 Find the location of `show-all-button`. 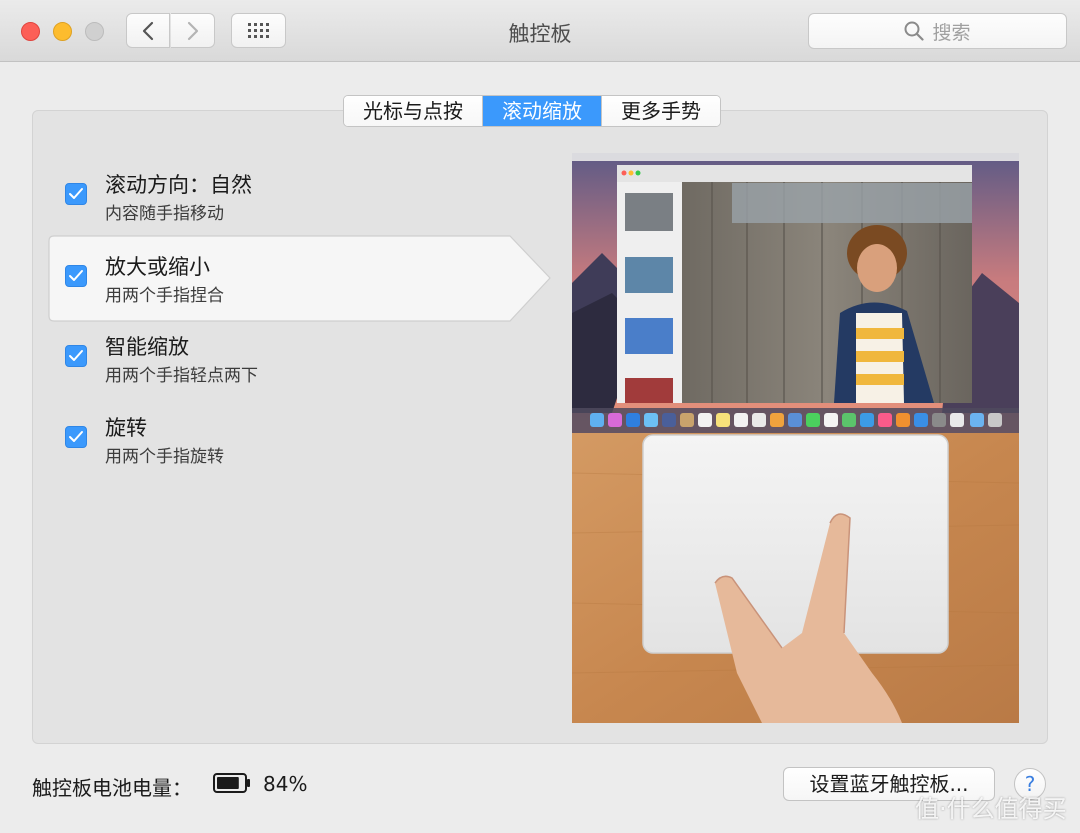

show-all-button is located at coordinates (258, 30).